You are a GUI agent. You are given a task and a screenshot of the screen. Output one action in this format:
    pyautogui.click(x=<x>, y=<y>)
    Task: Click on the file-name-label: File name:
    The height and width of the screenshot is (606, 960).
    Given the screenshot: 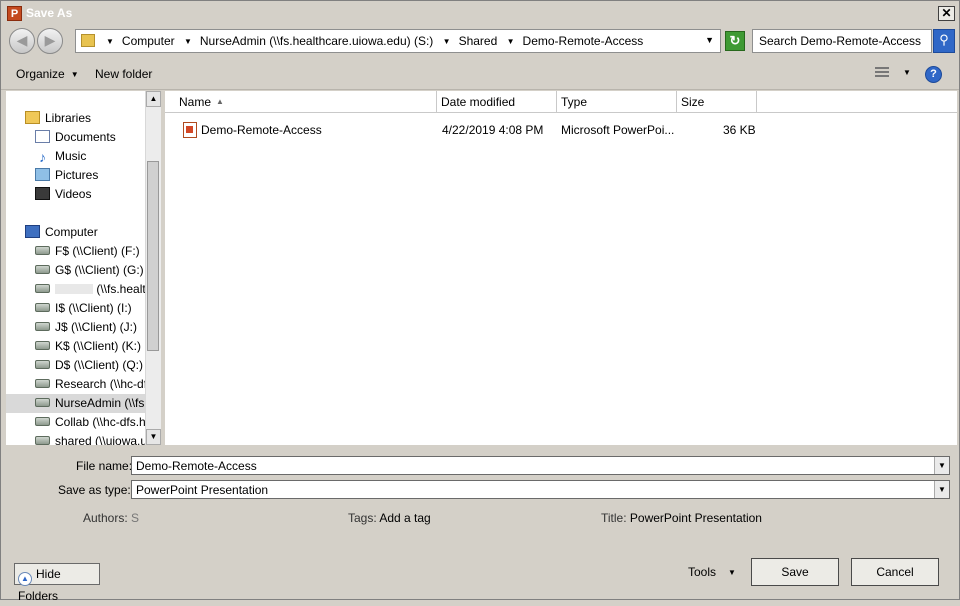 What is the action you would take?
    pyautogui.click(x=104, y=466)
    